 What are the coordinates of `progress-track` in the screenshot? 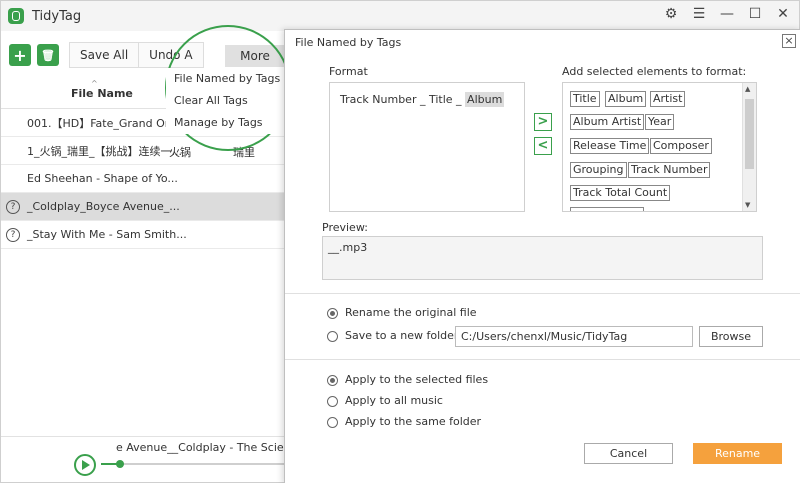 It's located at (193, 464).